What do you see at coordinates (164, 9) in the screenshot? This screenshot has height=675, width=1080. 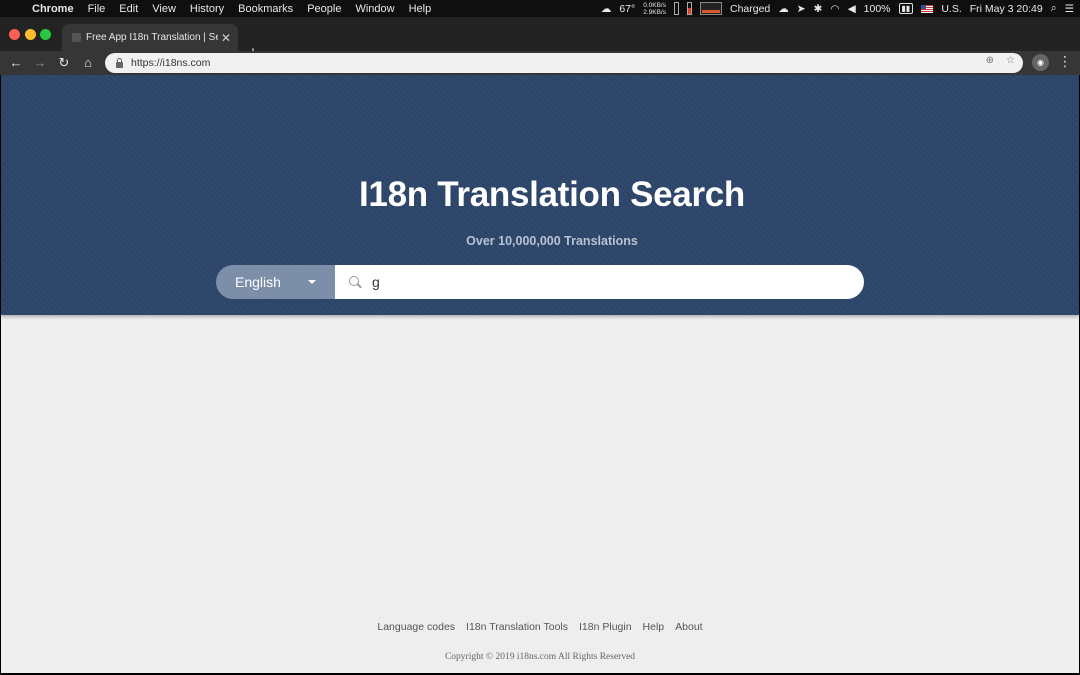 I see `menu-view: View` at bounding box center [164, 9].